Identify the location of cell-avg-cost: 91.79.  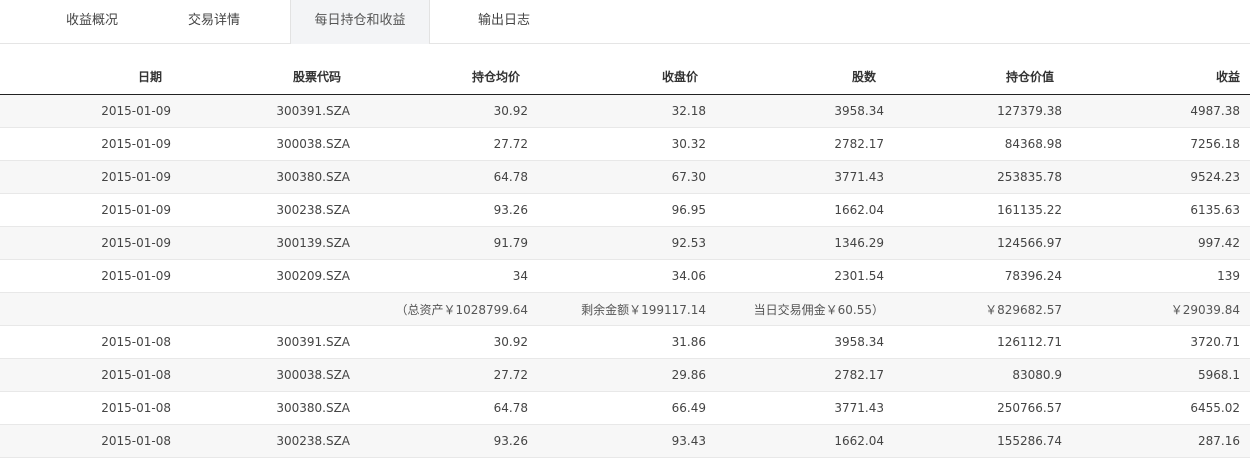
(510, 243).